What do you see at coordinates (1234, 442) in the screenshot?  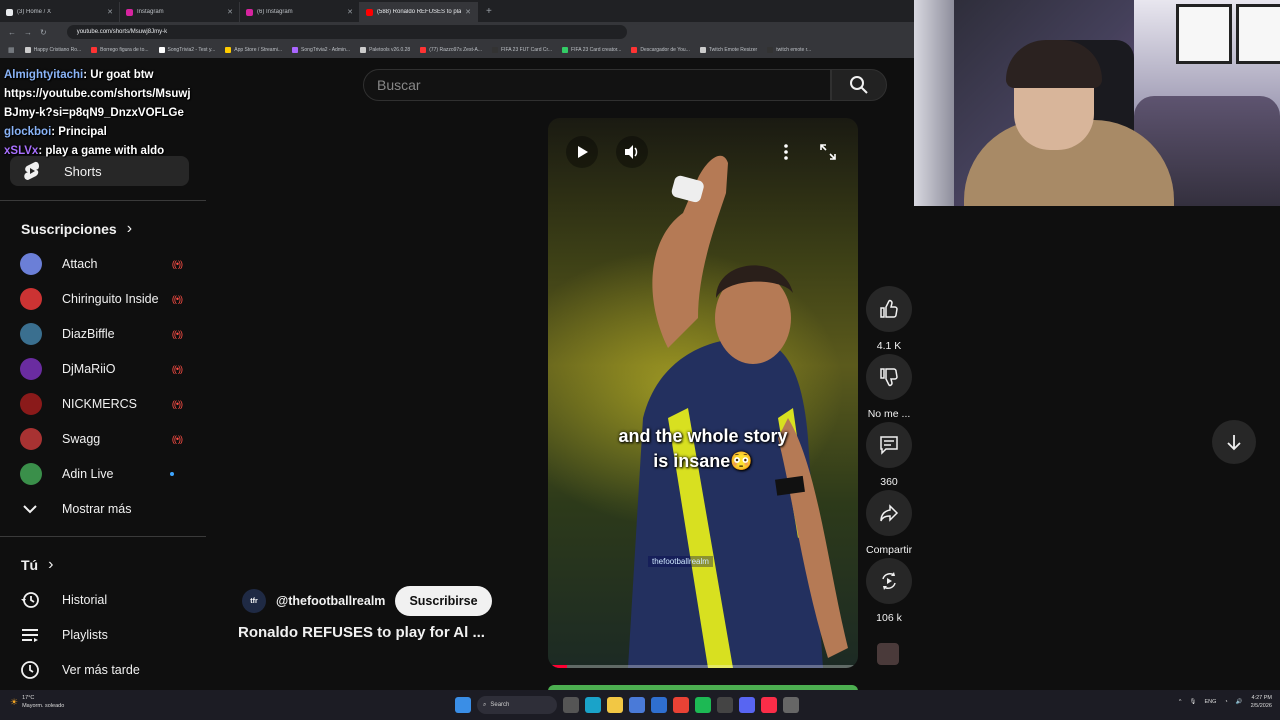 I see `next-video-button` at bounding box center [1234, 442].